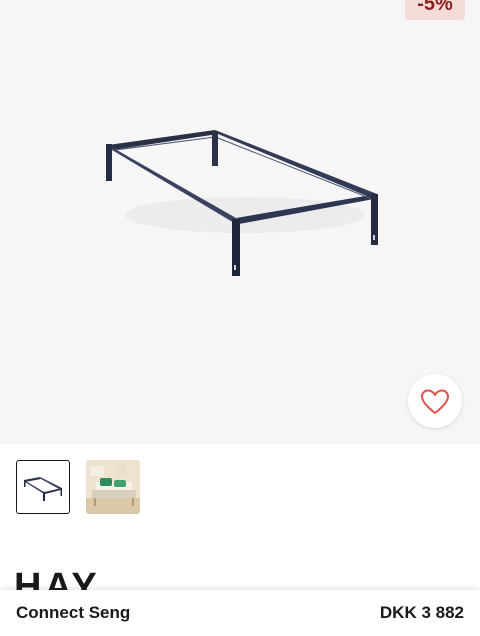 The width and height of the screenshot is (480, 636). I want to click on bed-frame-image, so click(242, 203).